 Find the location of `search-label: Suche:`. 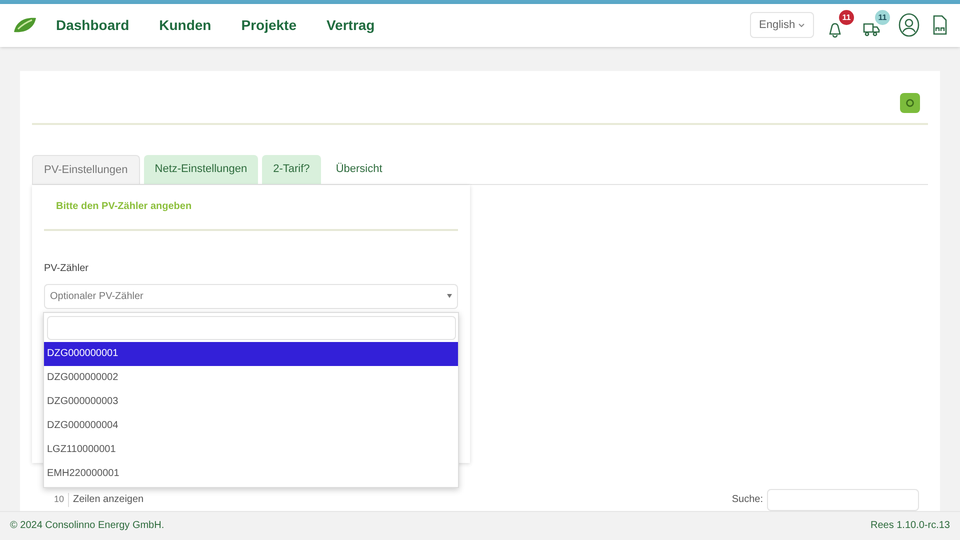

search-label: Suche: is located at coordinates (747, 500).